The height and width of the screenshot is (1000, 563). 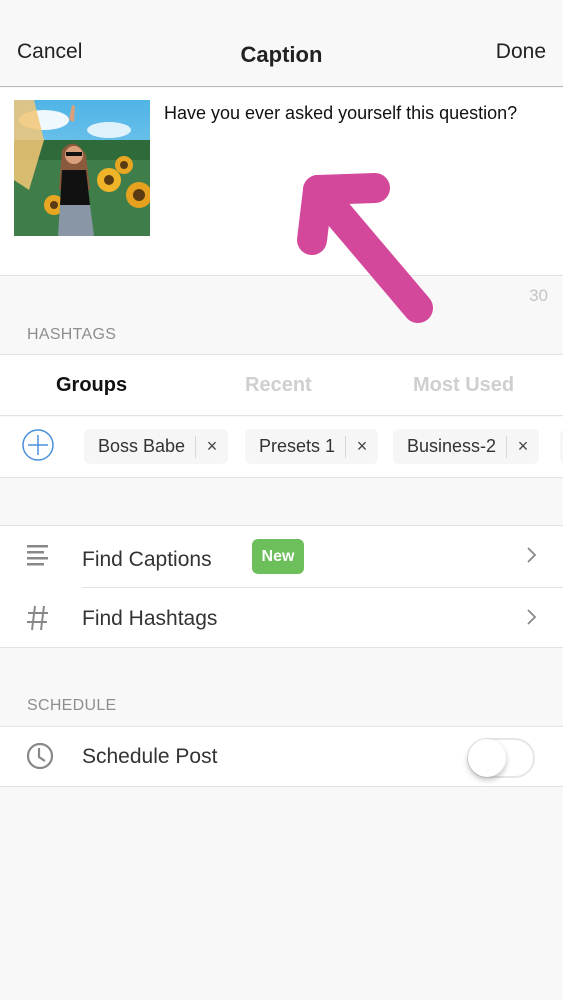 I want to click on nav-bar: Cancel Caption Done, so click(x=281, y=43).